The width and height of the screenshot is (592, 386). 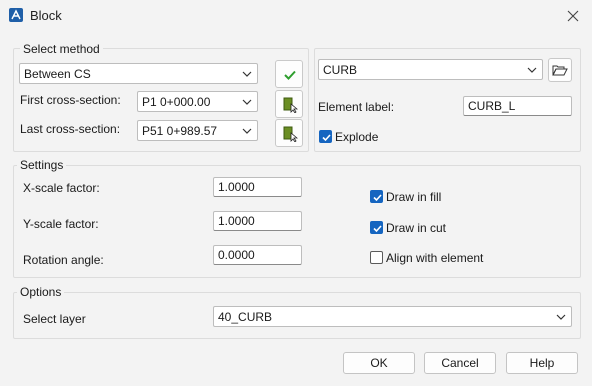 What do you see at coordinates (435, 258) in the screenshot?
I see `align-with-element-label: Align with element` at bounding box center [435, 258].